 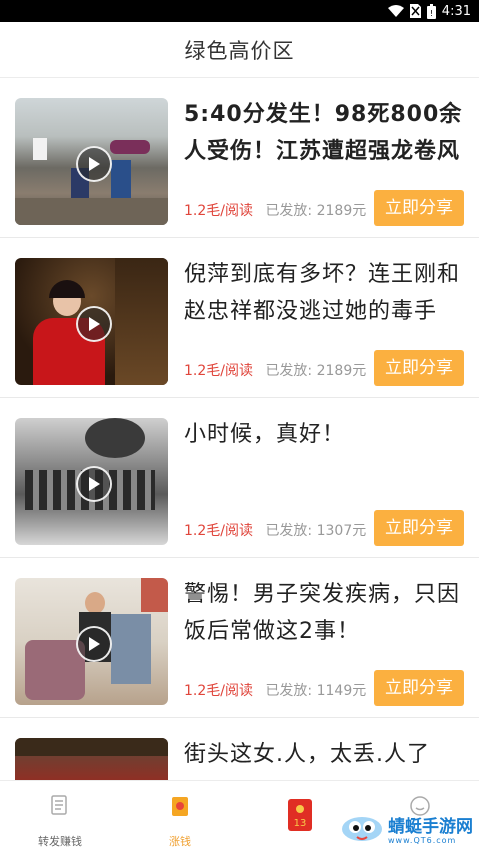 I want to click on article-meta: 1.2毛/阅读 已发放: 1149元, so click(x=275, y=690).